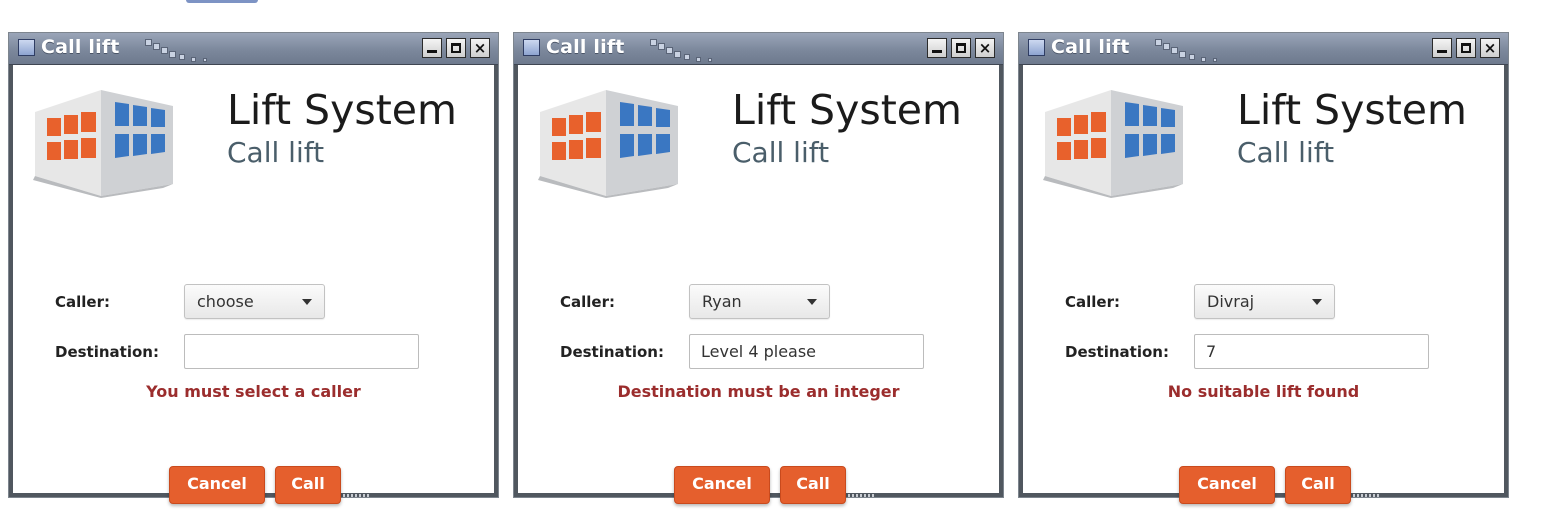 This screenshot has width=1544, height=520. I want to click on background-tab-indicator, so click(222, 1).